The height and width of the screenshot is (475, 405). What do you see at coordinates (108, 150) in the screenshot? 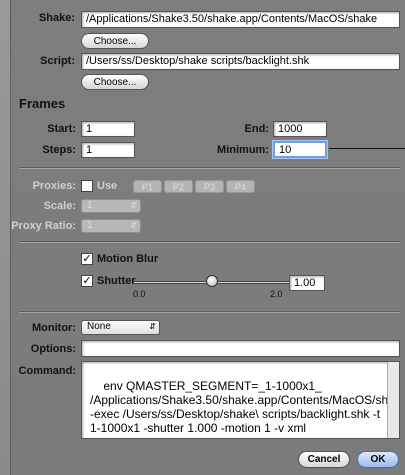
I see `steps-field: 1` at bounding box center [108, 150].